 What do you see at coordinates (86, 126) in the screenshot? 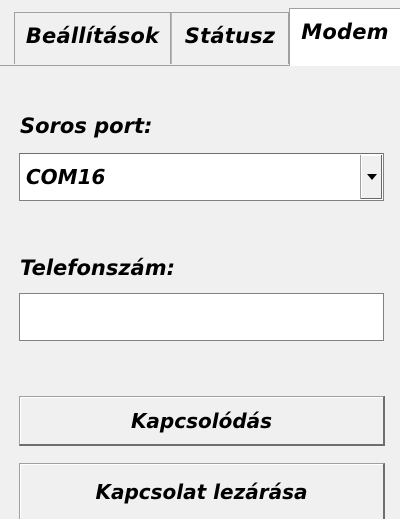
I see `serial-port-label: Soros port:` at bounding box center [86, 126].